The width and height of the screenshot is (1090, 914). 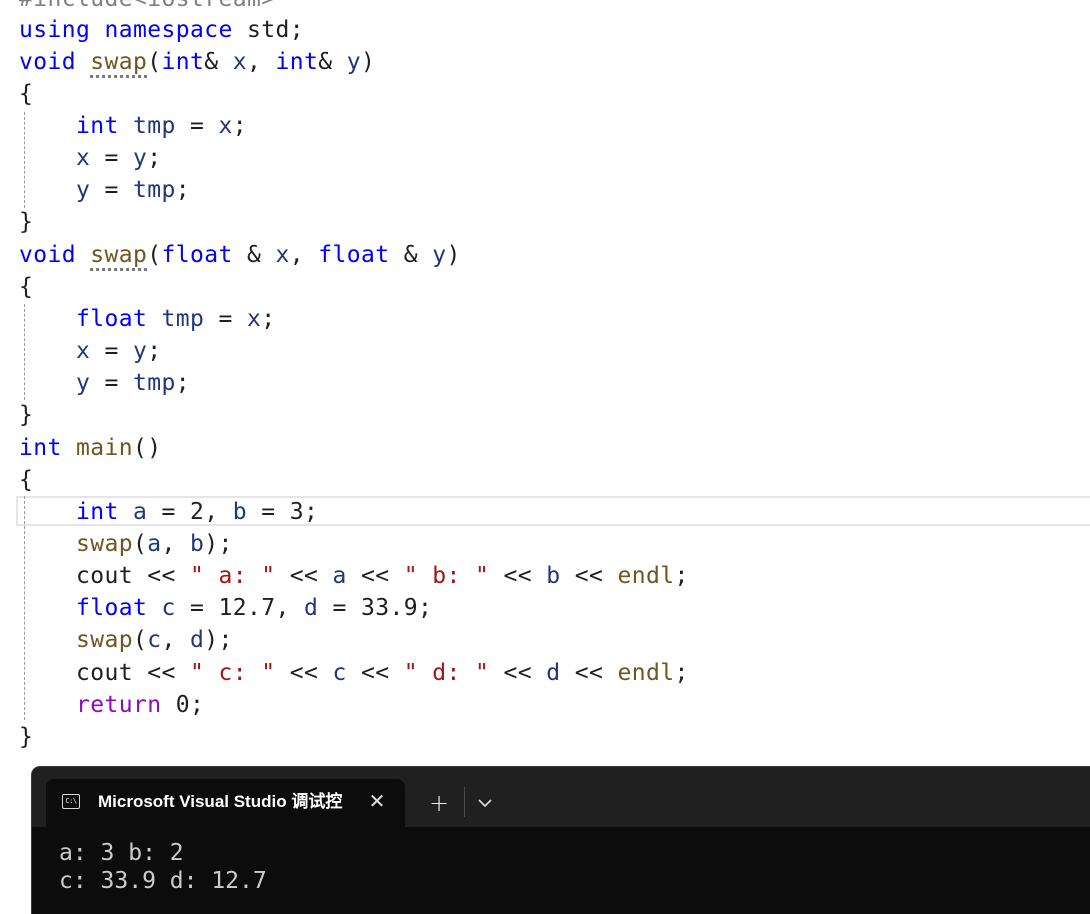 I want to click on tab-separator, so click(x=464, y=802).